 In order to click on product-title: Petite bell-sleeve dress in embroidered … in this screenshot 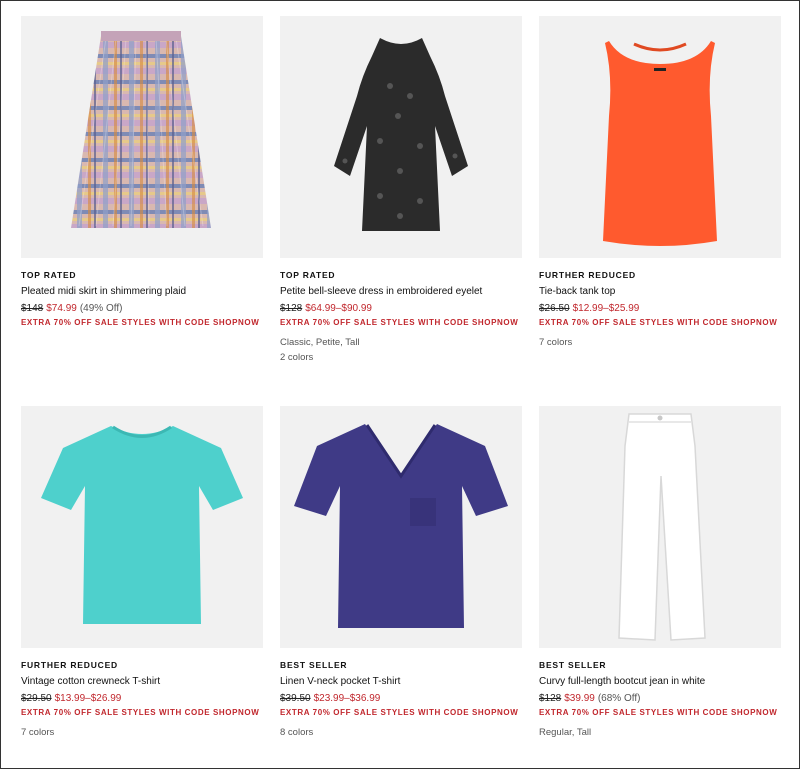, I will do `click(401, 291)`.